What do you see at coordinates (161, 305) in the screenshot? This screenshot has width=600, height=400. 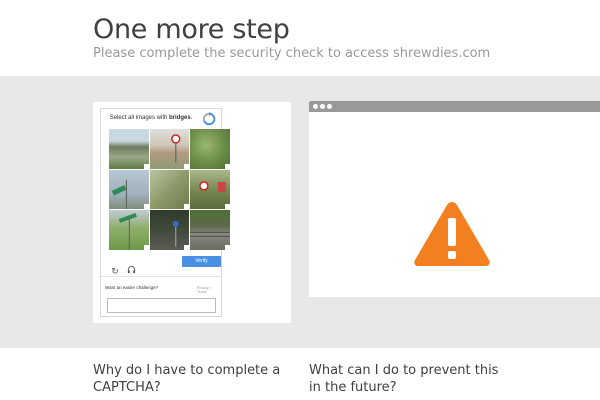 I see `captcha-response-input` at bounding box center [161, 305].